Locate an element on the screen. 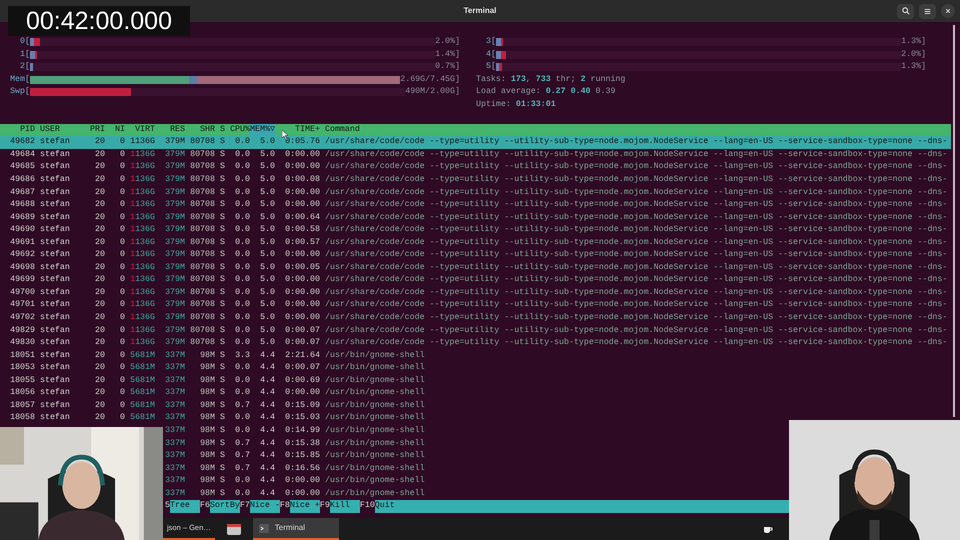  column-header: TIME+ is located at coordinates (297, 130).